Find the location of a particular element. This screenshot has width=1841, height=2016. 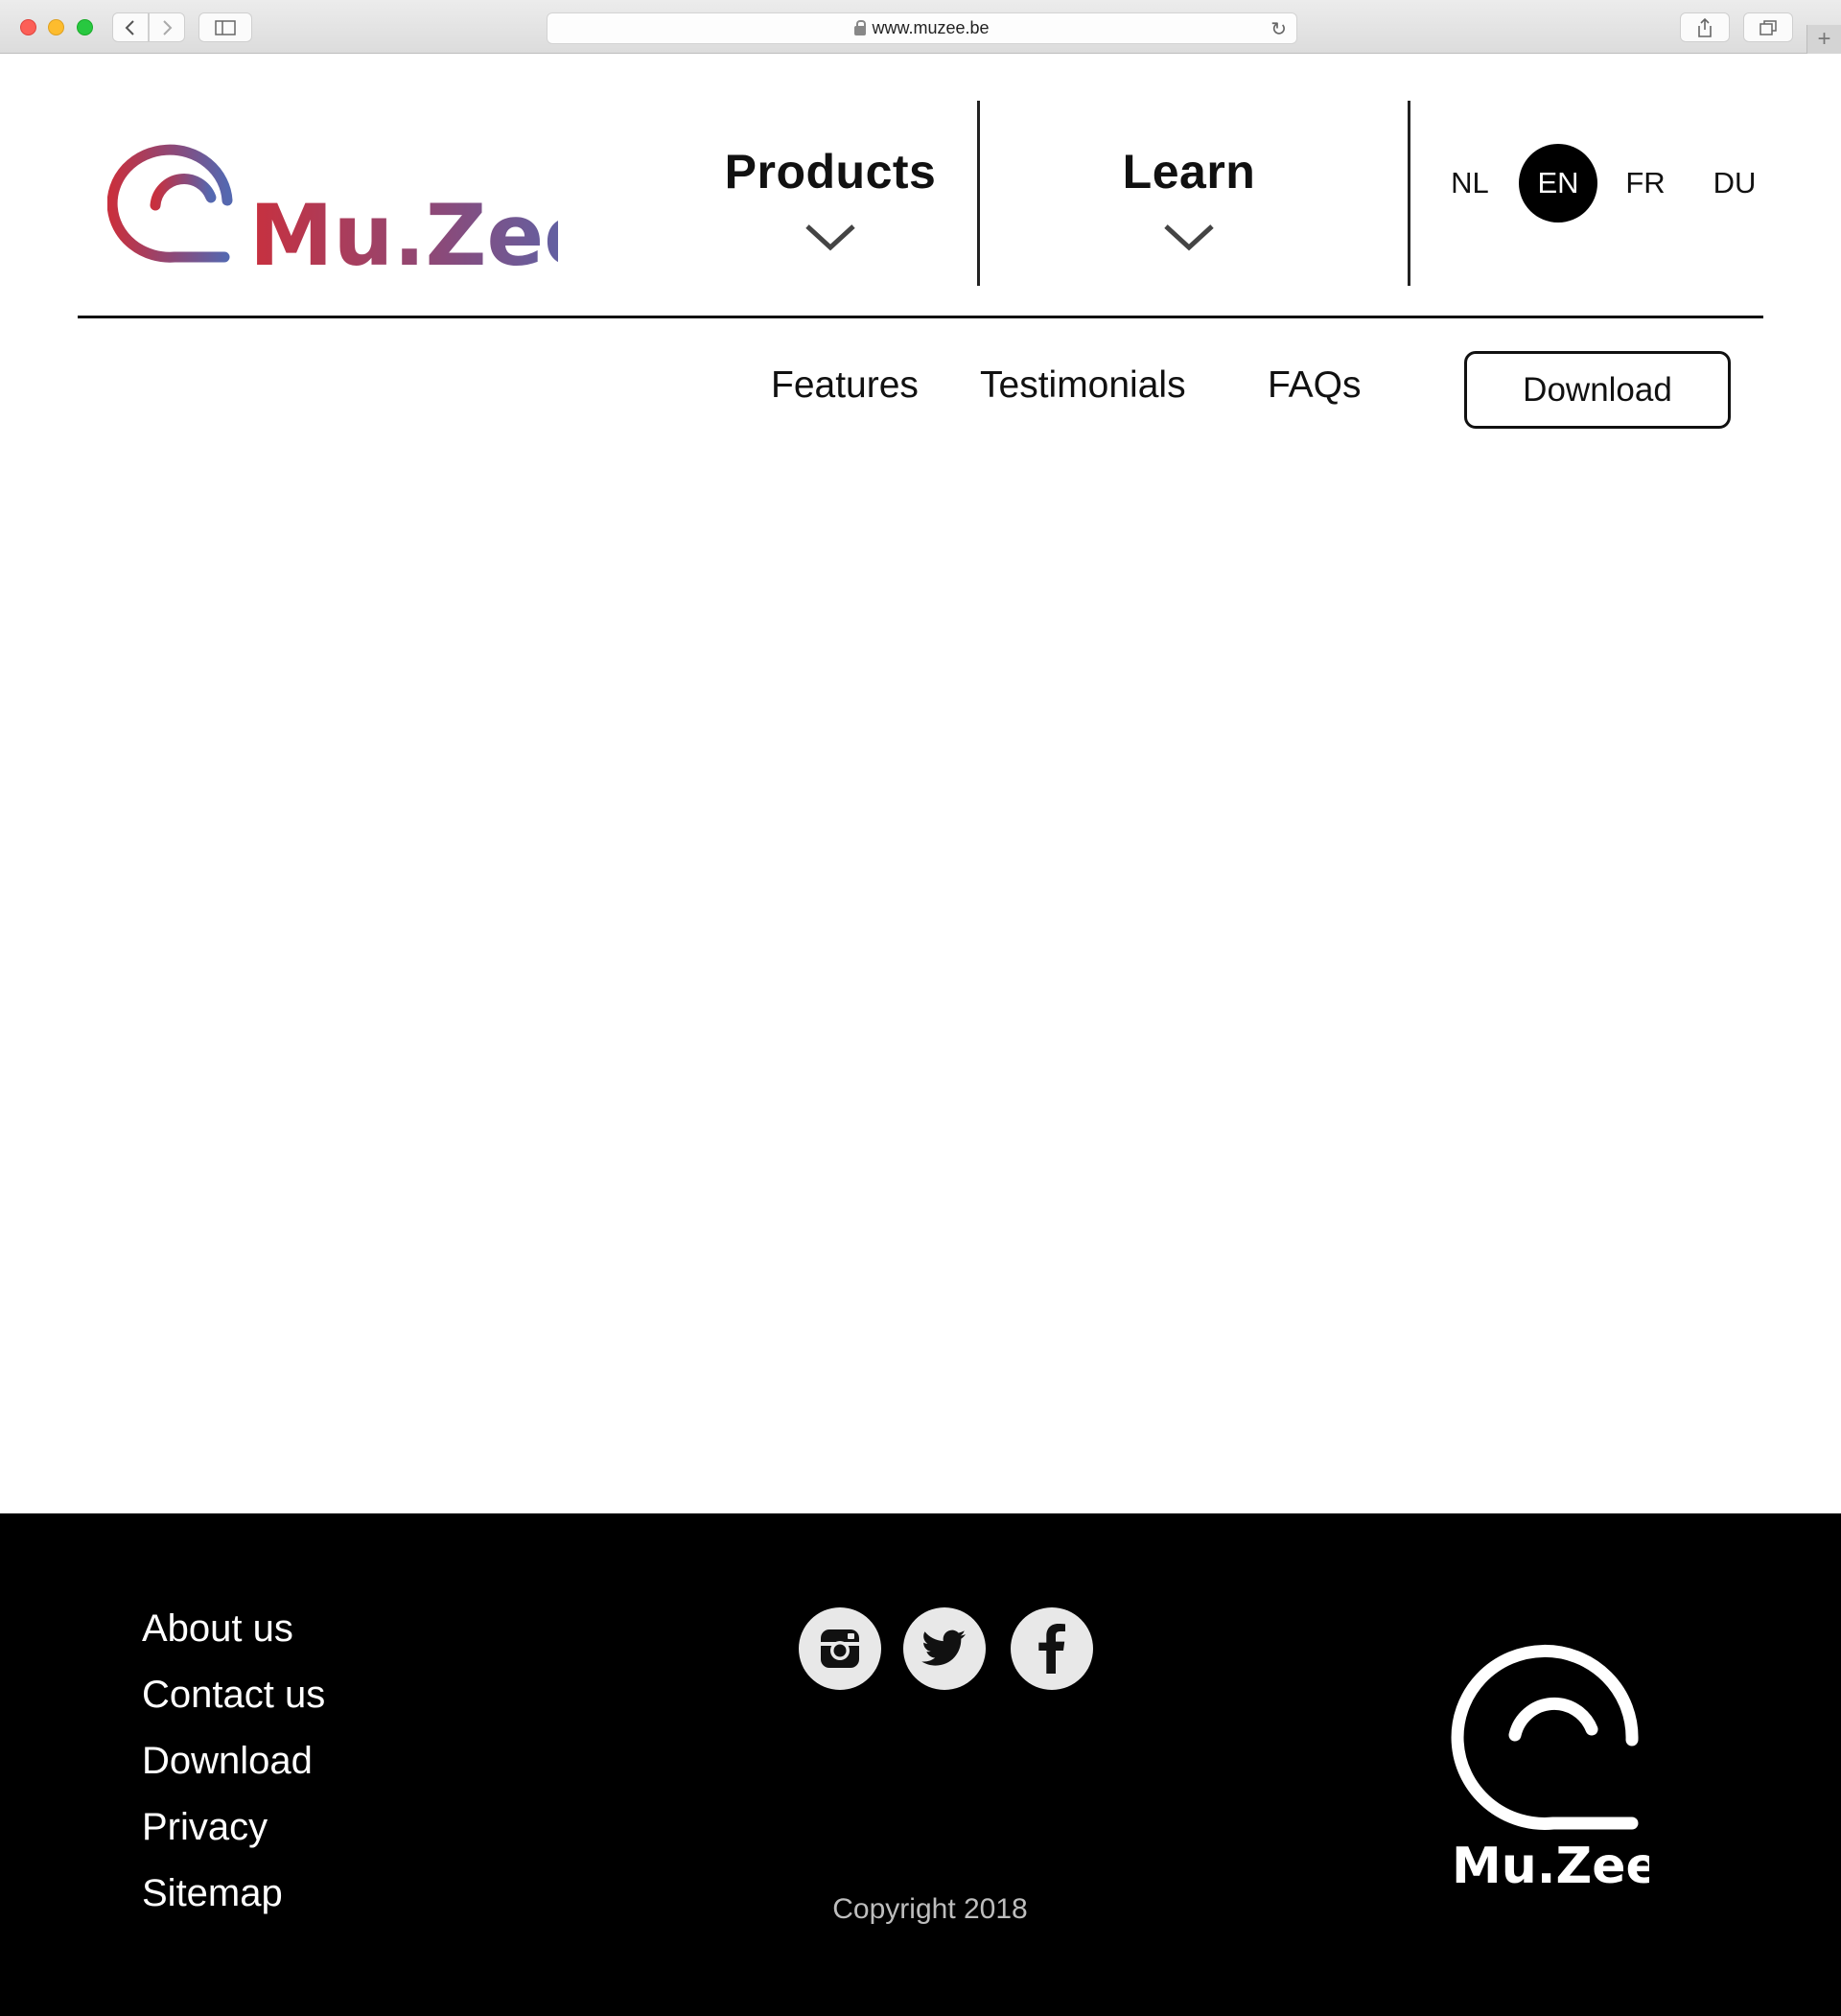

twitter-icon is located at coordinates (943, 1647).